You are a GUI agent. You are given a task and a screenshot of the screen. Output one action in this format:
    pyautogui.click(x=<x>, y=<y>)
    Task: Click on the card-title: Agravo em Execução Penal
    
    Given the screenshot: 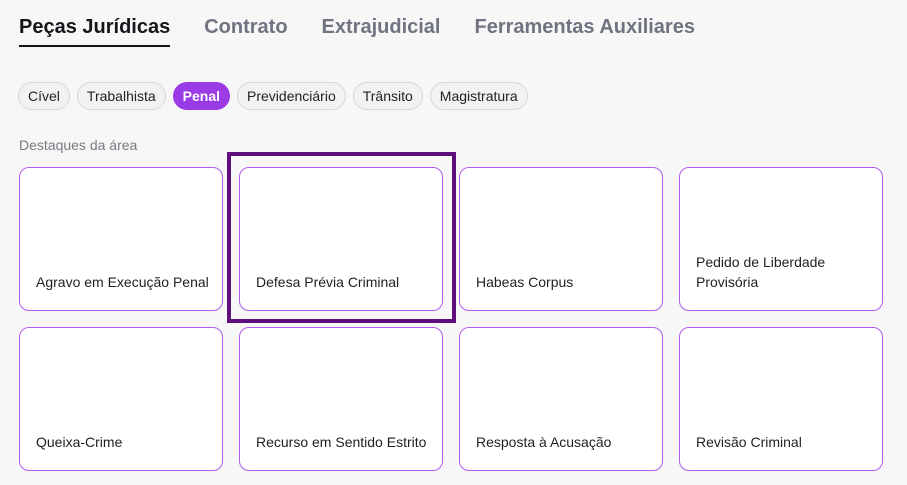 What is the action you would take?
    pyautogui.click(x=122, y=282)
    